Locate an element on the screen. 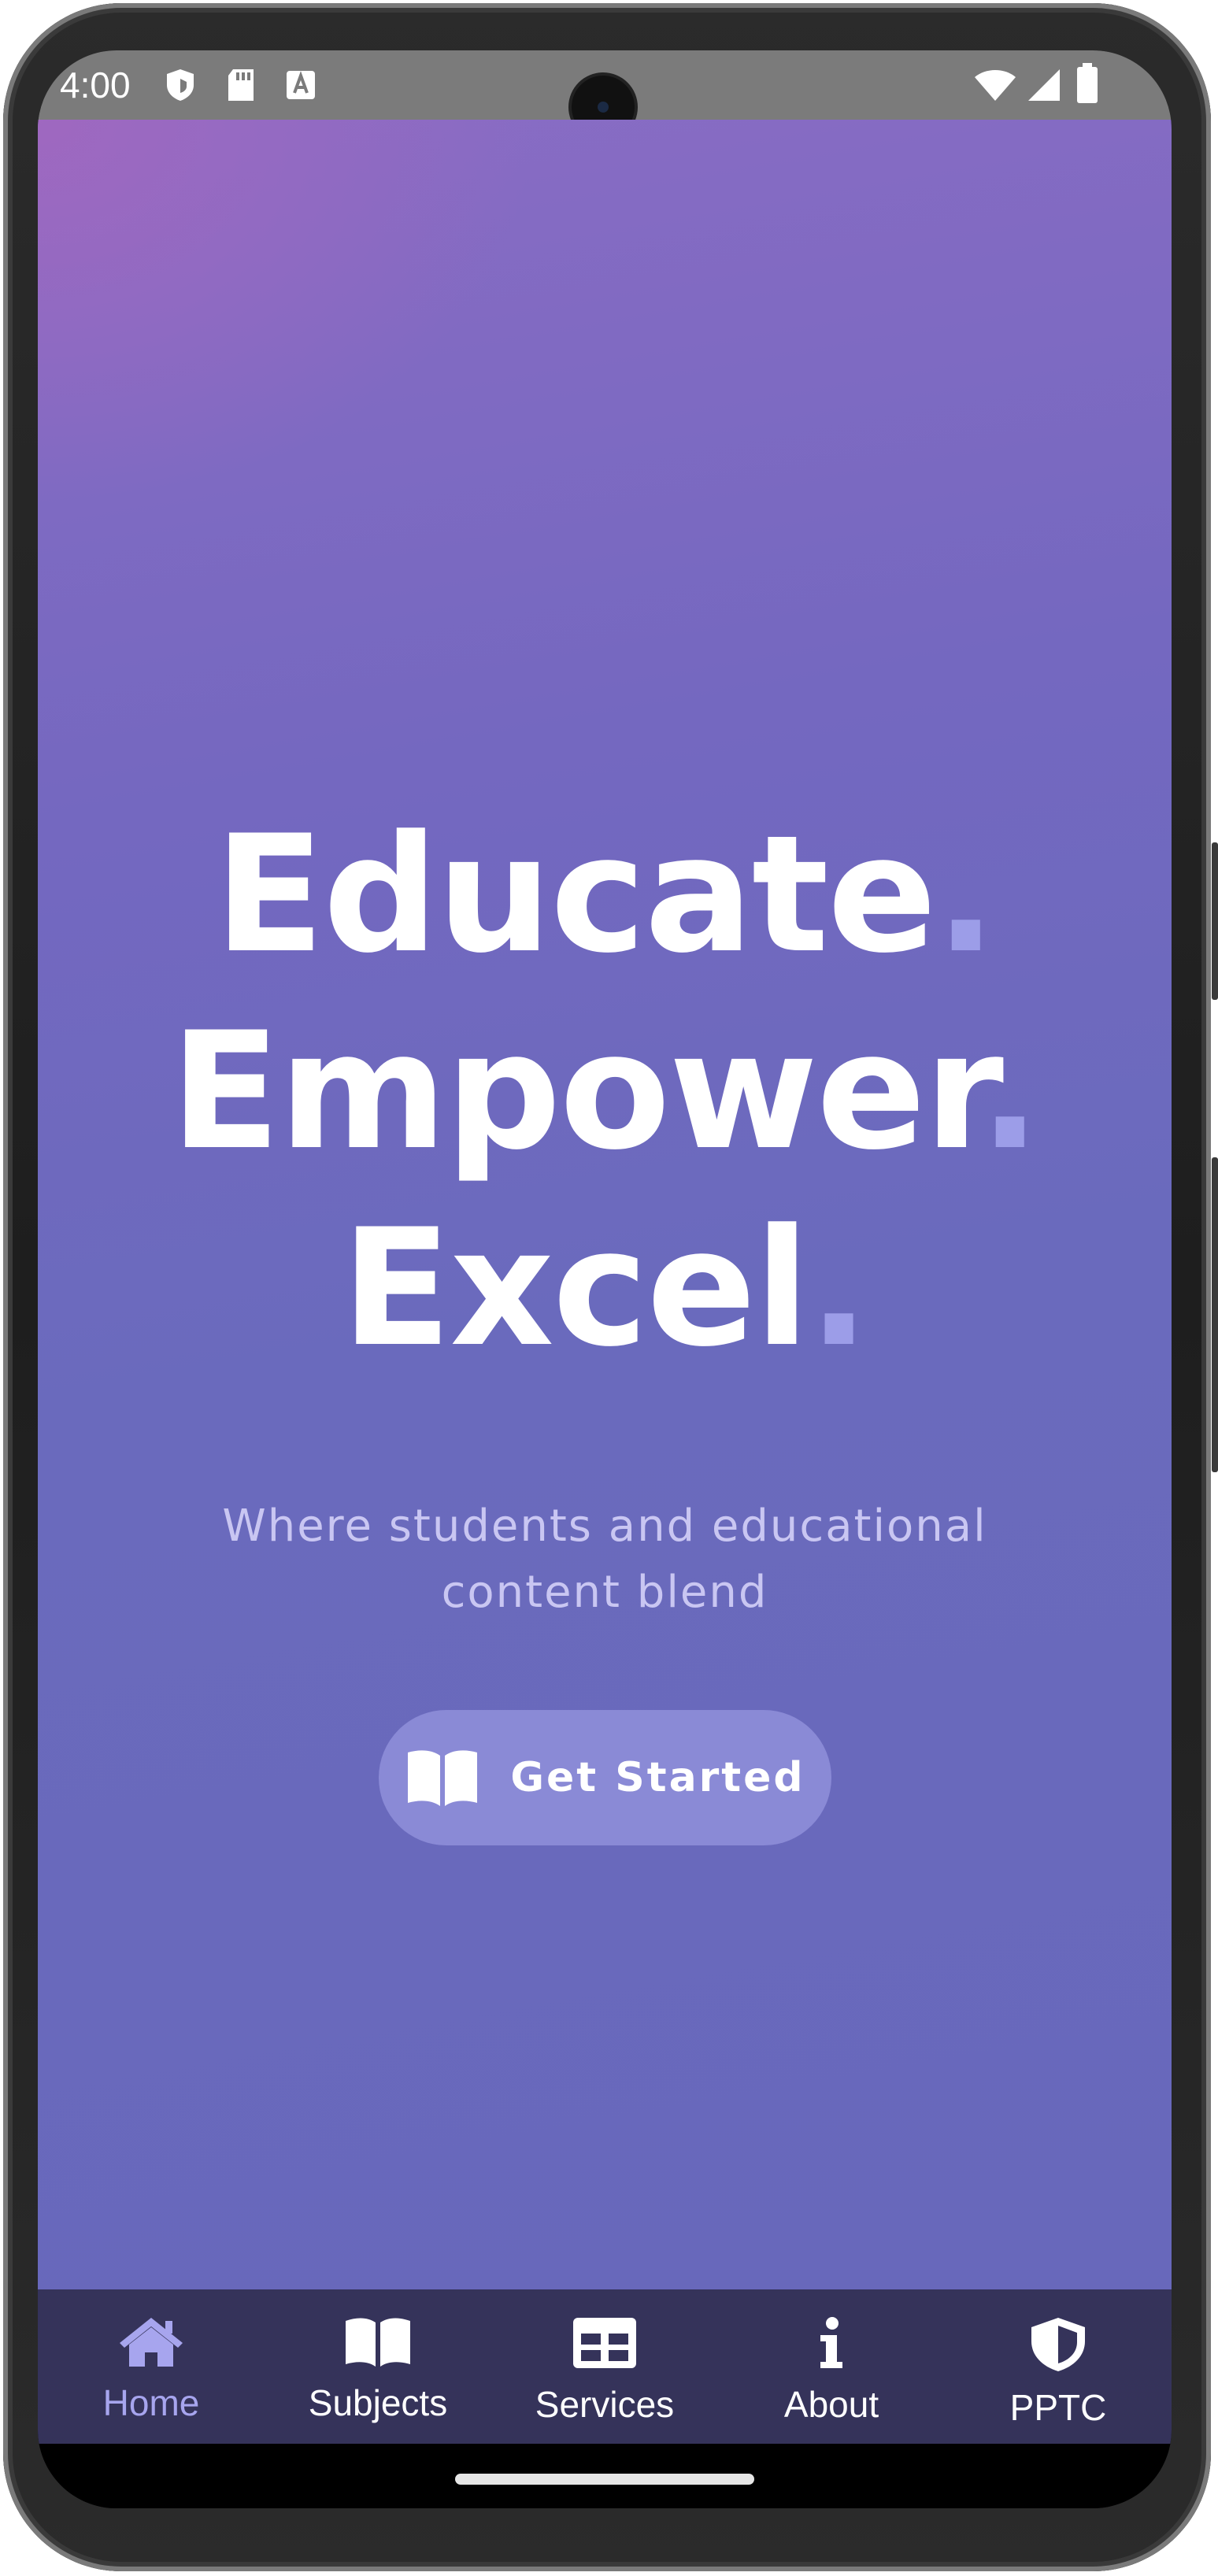 The height and width of the screenshot is (2576, 1218). get-started-button: Get Started is located at coordinates (605, 1777).